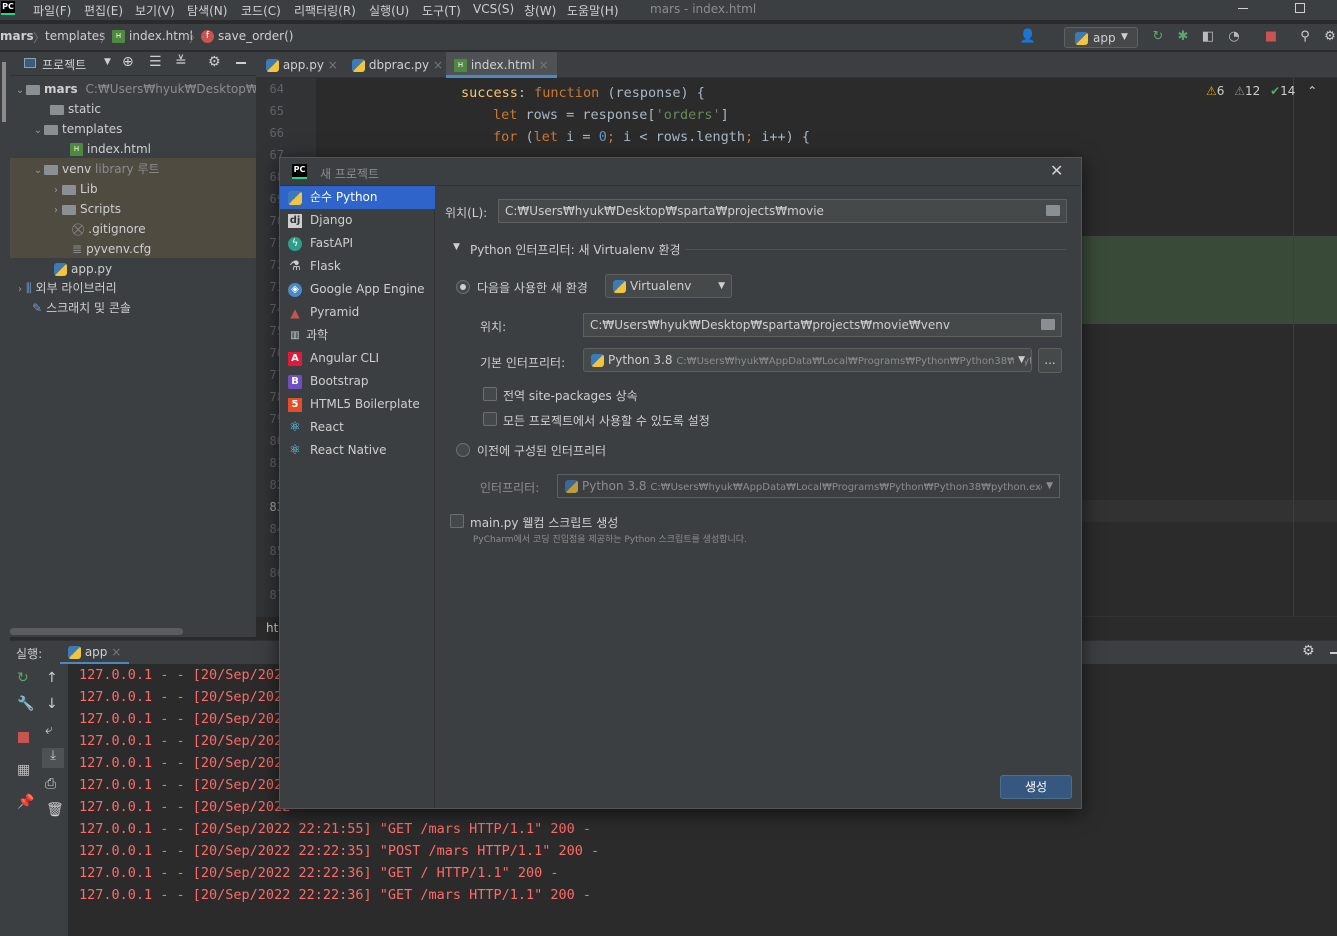  What do you see at coordinates (17, 36) in the screenshot?
I see `breadcrumb-root: mars` at bounding box center [17, 36].